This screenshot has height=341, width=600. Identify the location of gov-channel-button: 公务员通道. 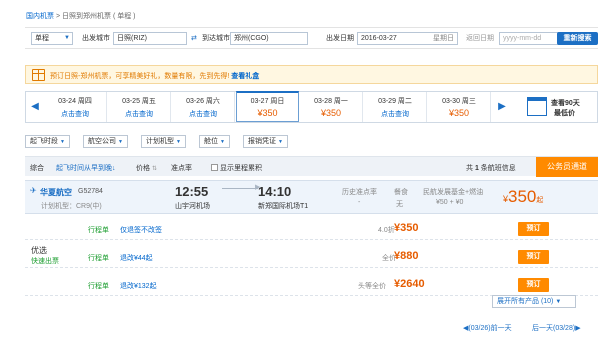
(567, 167).